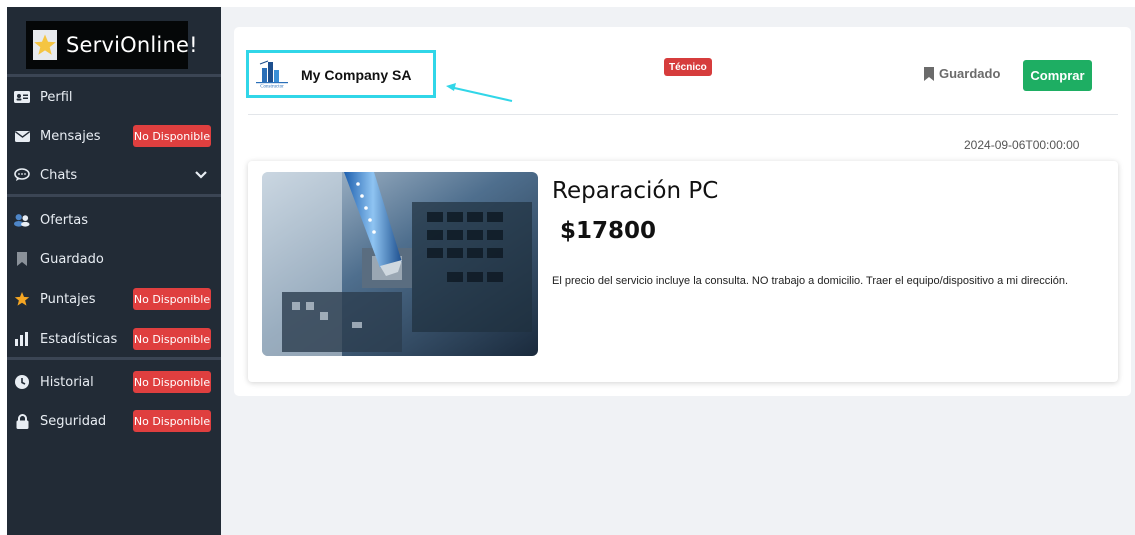 The image size is (1135, 535). I want to click on sidebar-item-historial: Historial No Disponible, so click(114, 382).